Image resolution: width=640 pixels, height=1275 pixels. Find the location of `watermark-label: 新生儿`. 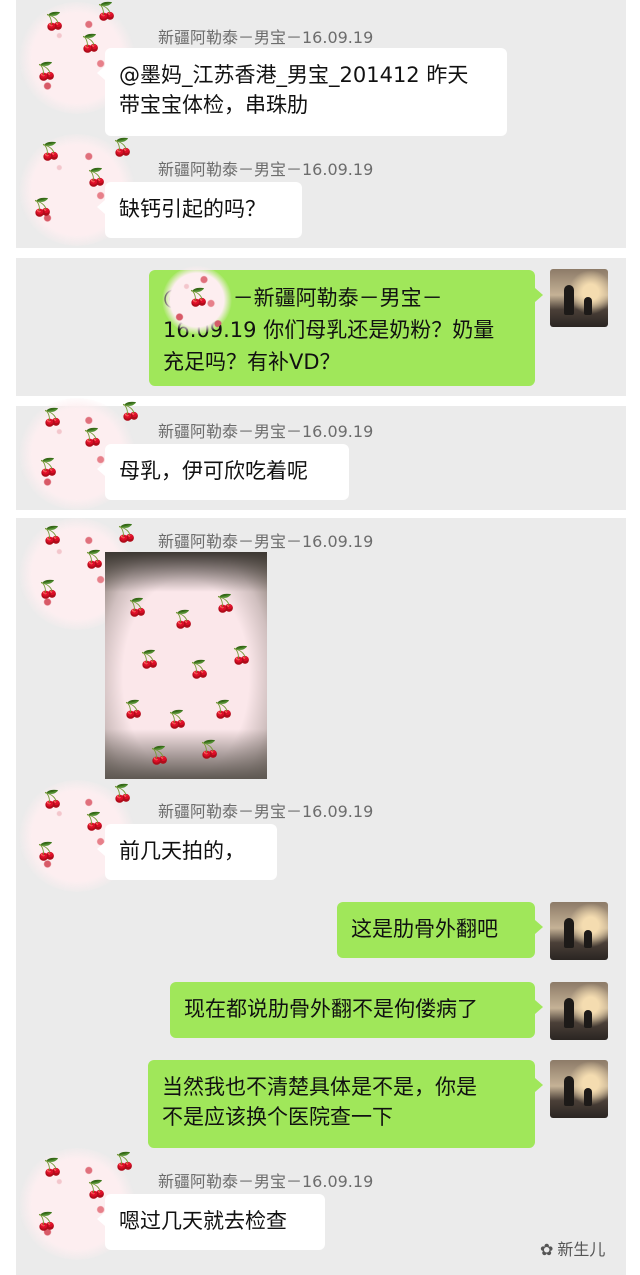

watermark-label: 新生儿 is located at coordinates (581, 1249).